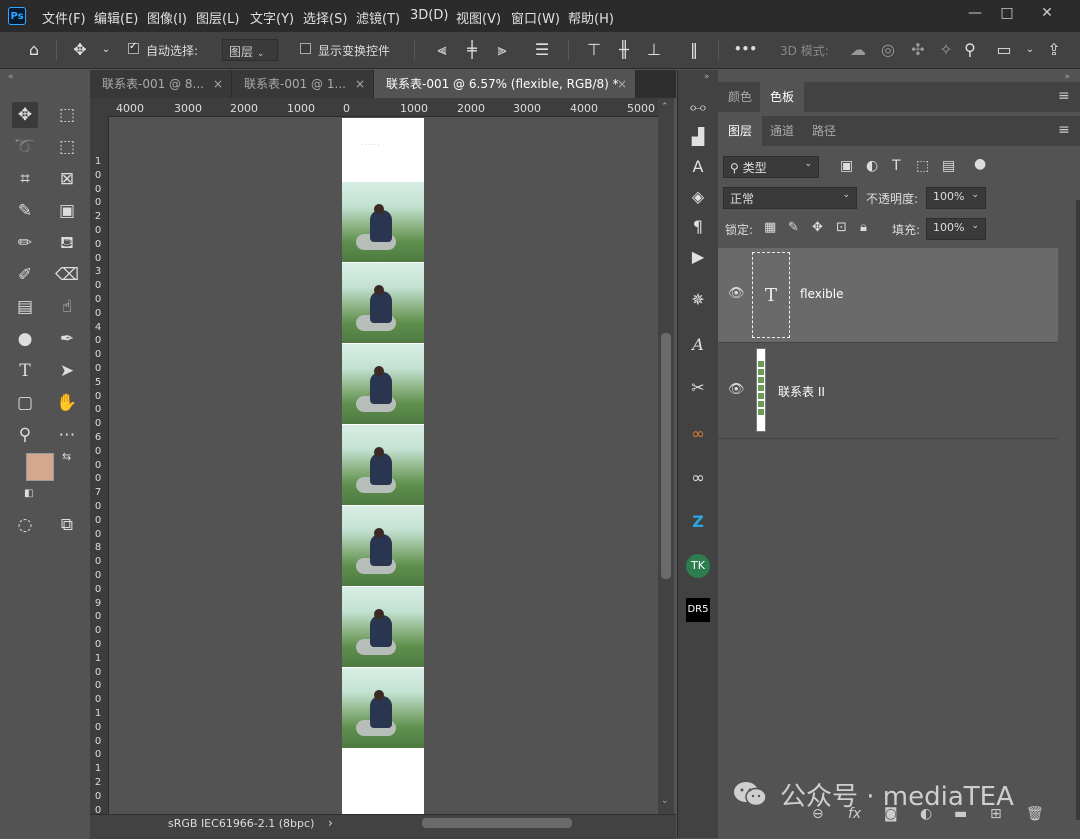 This screenshot has width=1080, height=839. What do you see at coordinates (698, 610) in the screenshot?
I see `dr5-plugin-icon: DR5` at bounding box center [698, 610].